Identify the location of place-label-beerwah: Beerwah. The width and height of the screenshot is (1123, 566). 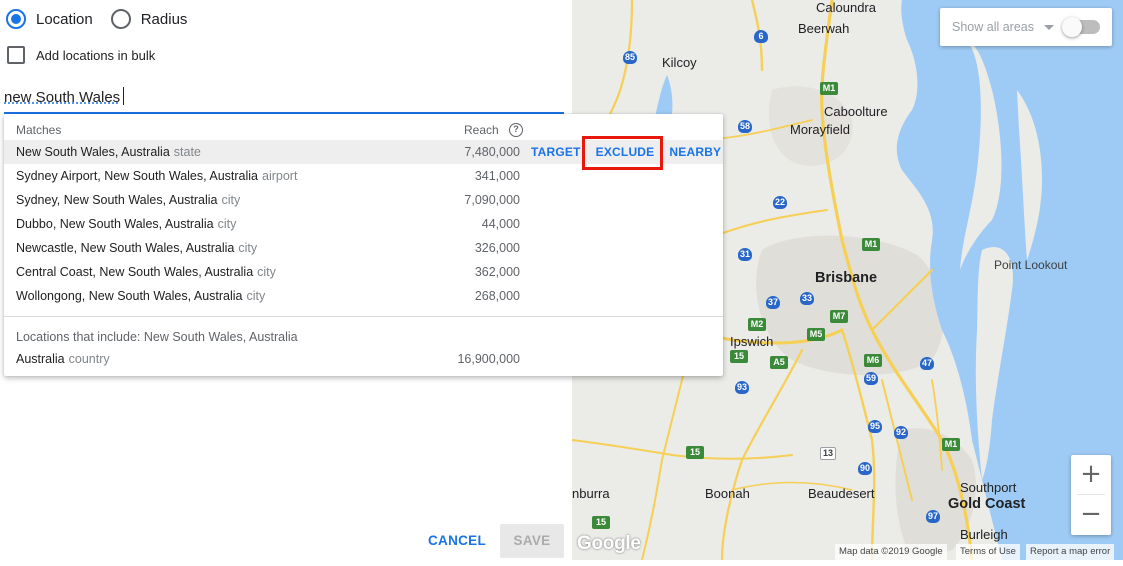
(824, 28).